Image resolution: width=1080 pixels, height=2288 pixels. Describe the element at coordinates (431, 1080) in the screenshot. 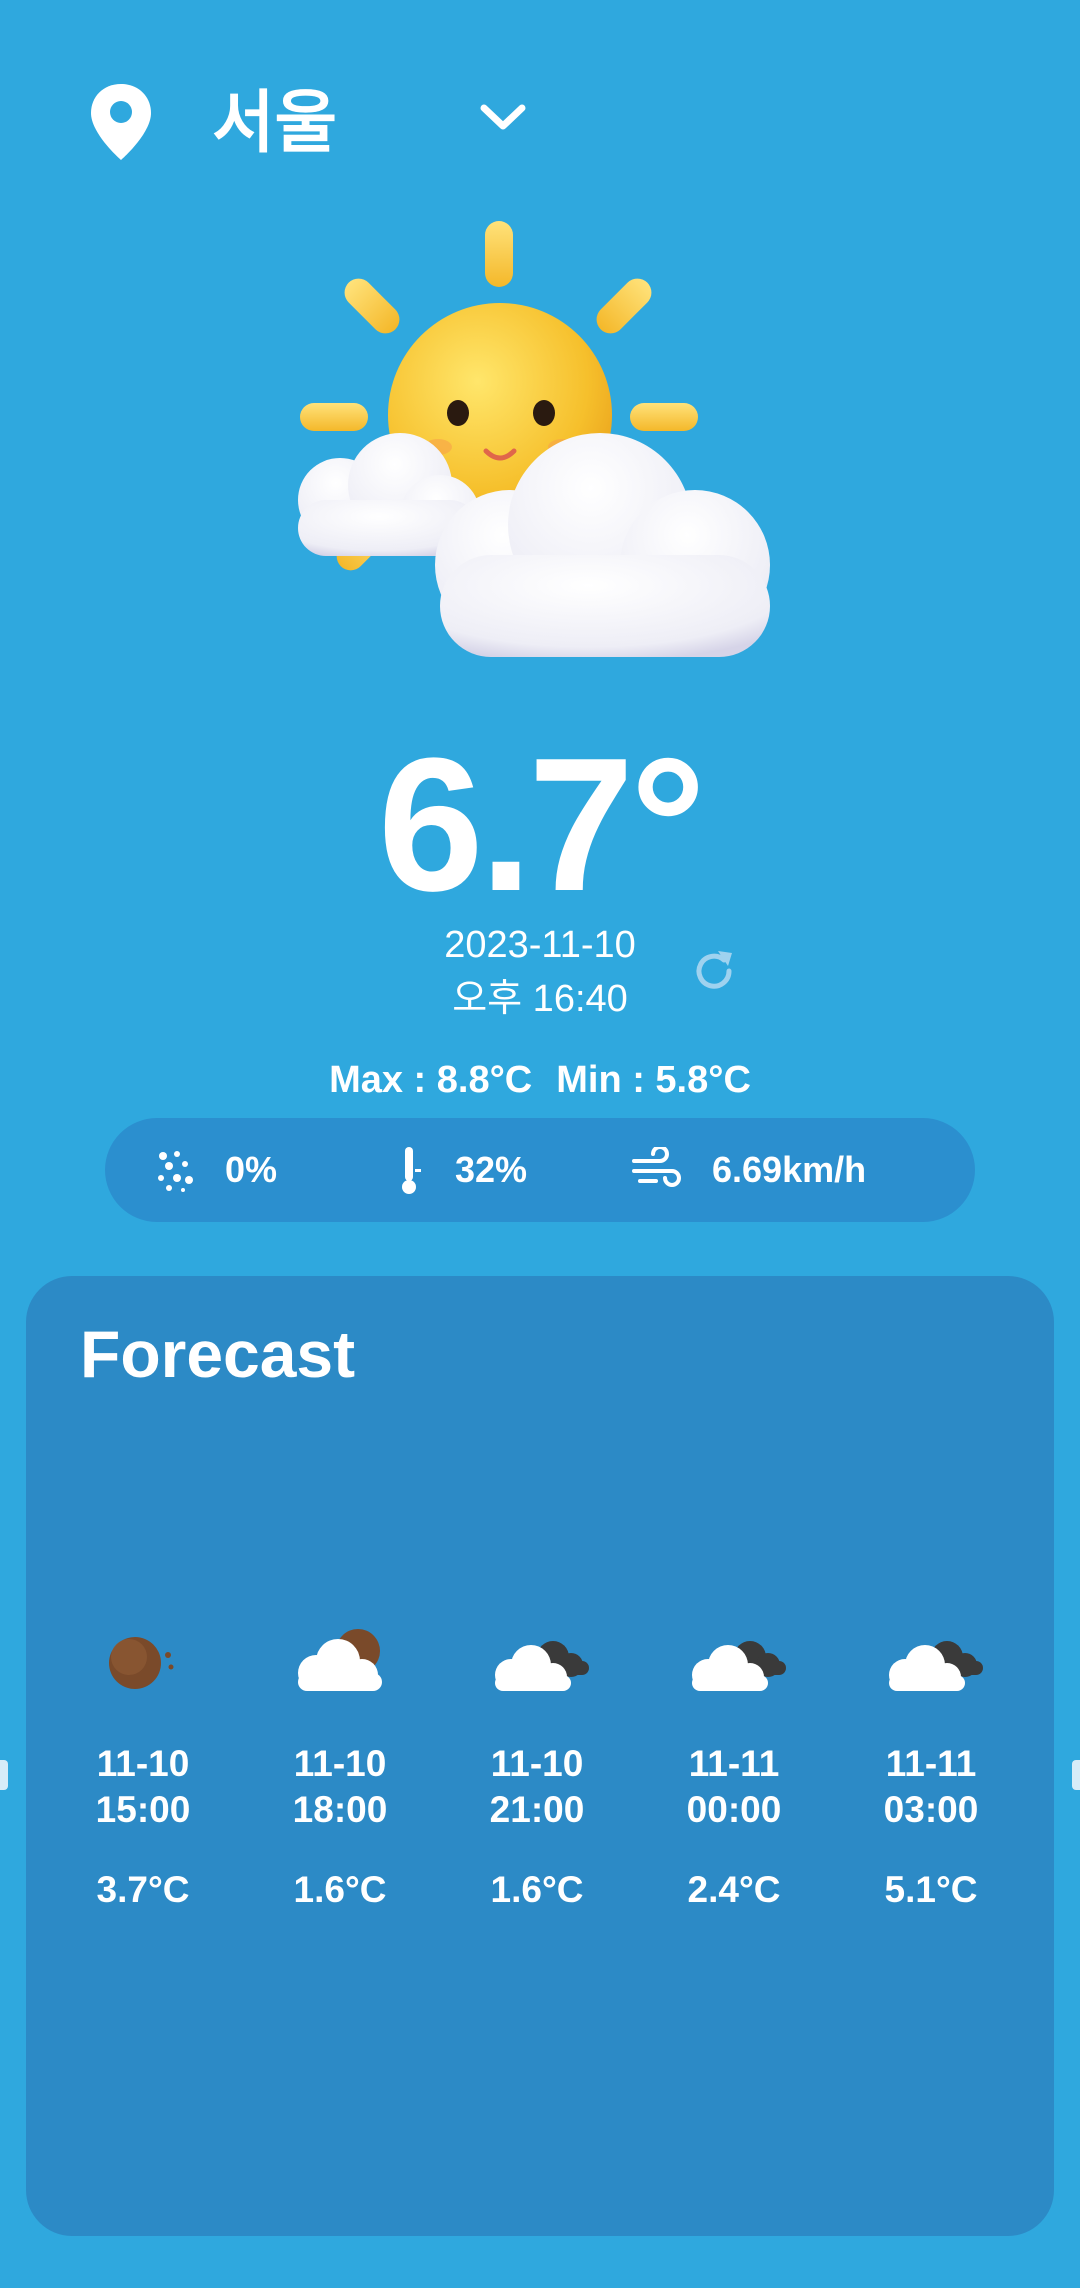

I see `max-temperature: Max : 8.8°C` at that location.